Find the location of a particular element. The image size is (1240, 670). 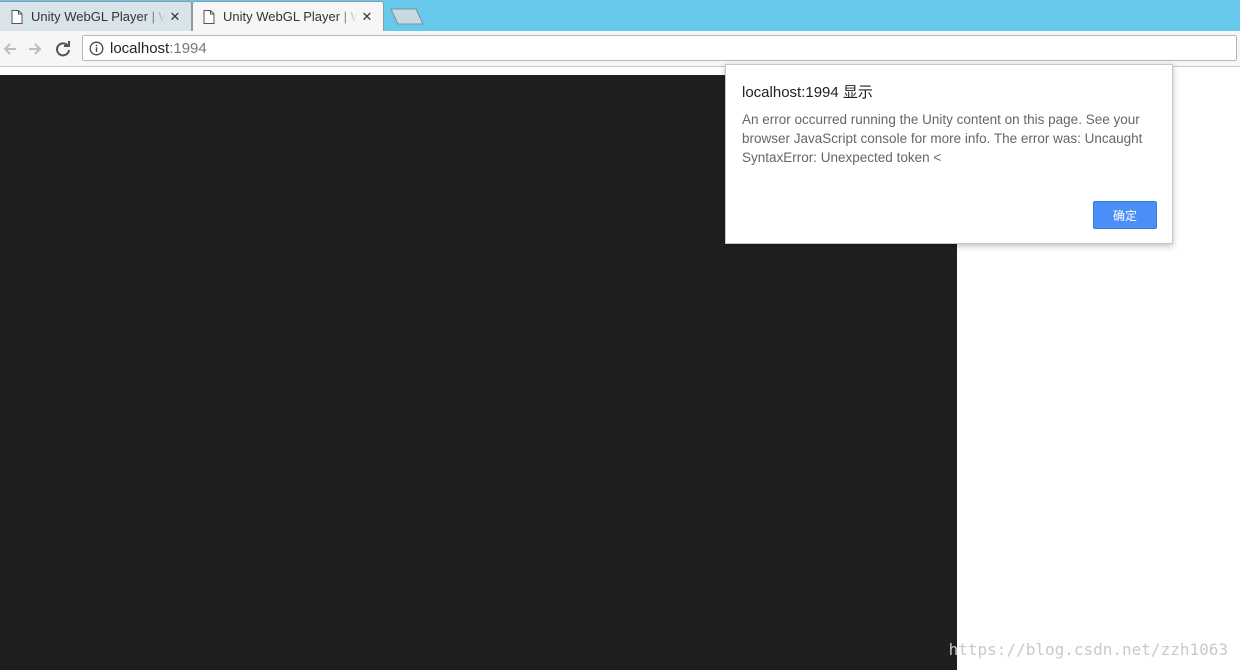

address-bar: localhost:1994 is located at coordinates (659, 48).